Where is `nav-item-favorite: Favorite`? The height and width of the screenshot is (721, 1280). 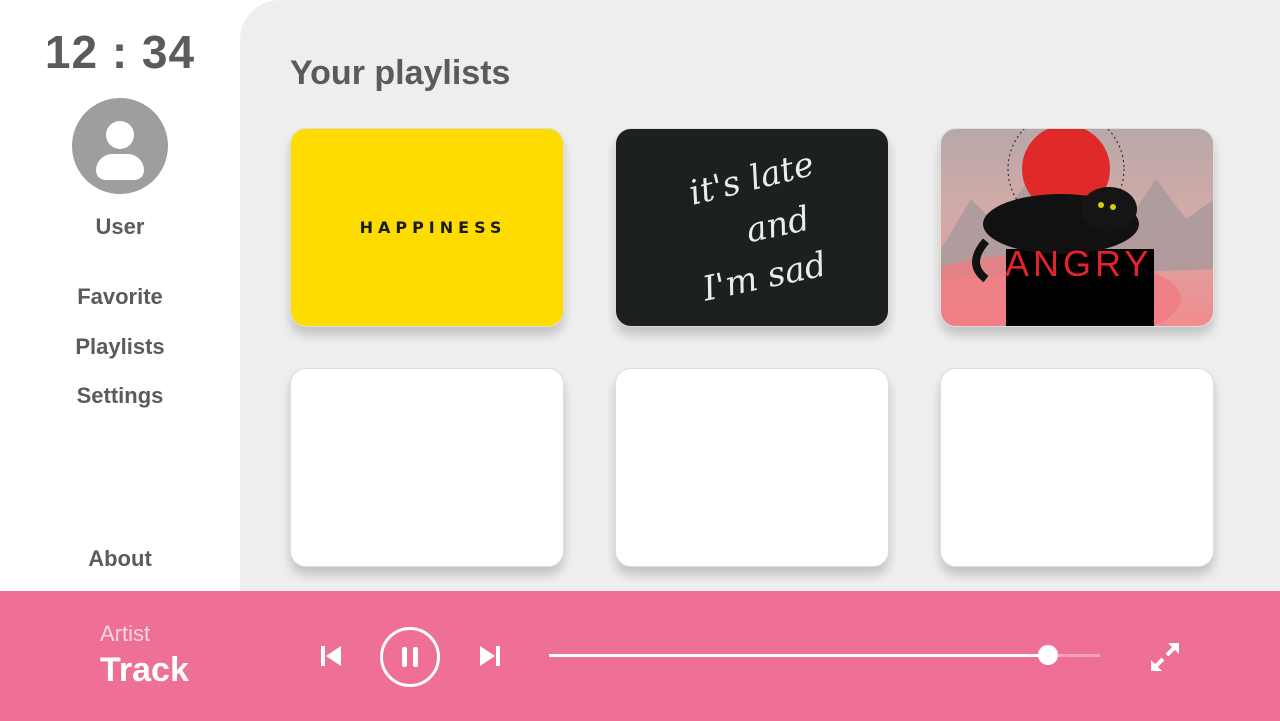
nav-item-favorite: Favorite is located at coordinates (120, 297).